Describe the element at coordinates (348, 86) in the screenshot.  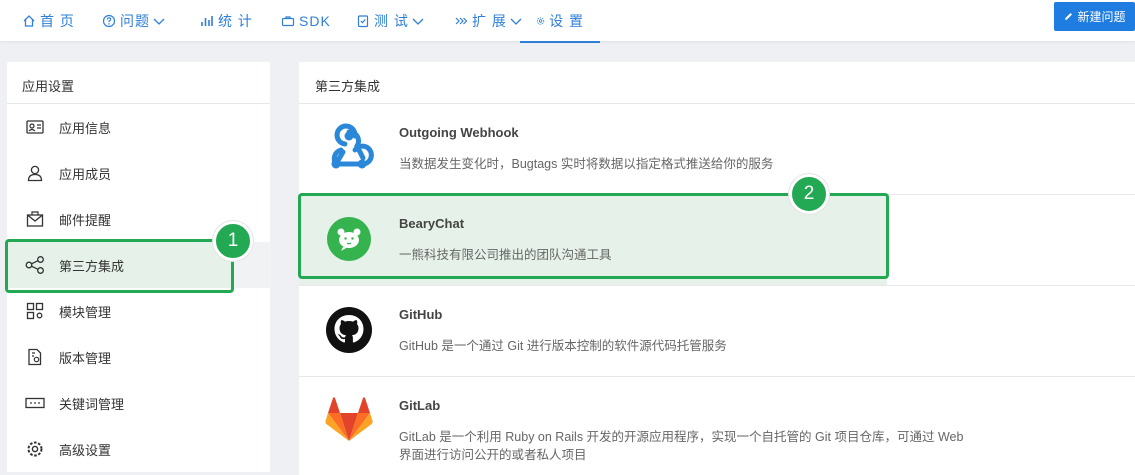
I see `page-title: 第三方集成` at that location.